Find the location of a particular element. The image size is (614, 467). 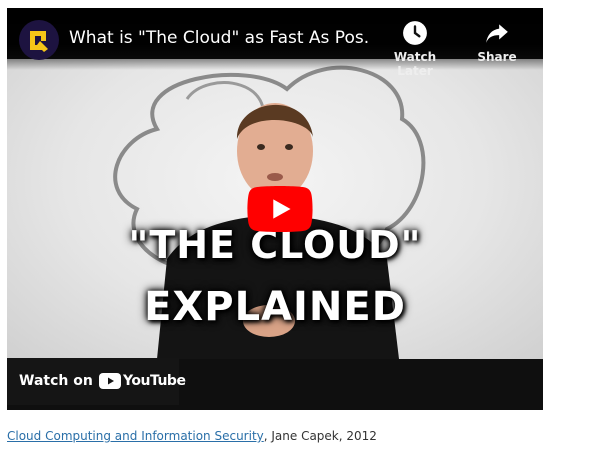

citation-link: Cloud Computing and Information Security is located at coordinates (135, 436).